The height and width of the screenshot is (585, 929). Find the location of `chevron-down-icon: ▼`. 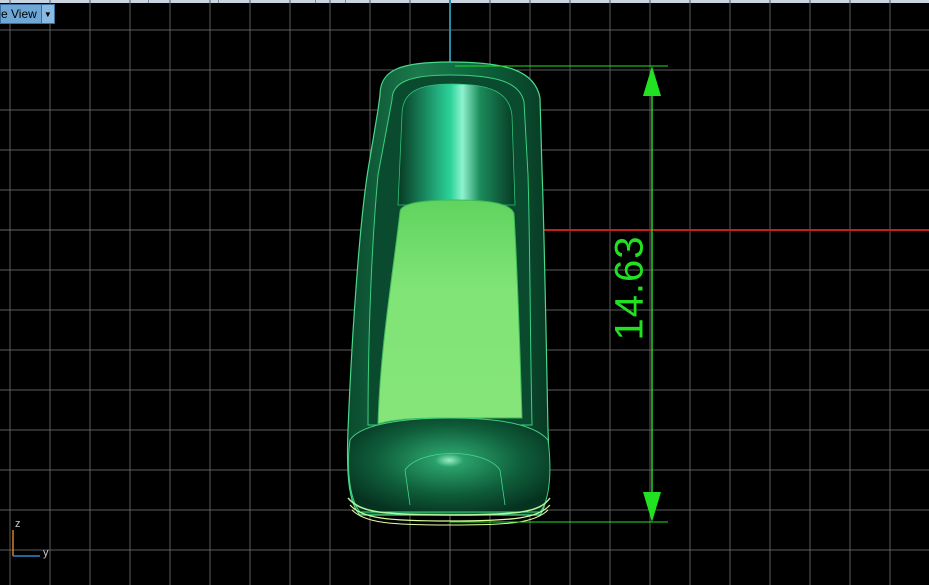

chevron-down-icon: ▼ is located at coordinates (47, 14).